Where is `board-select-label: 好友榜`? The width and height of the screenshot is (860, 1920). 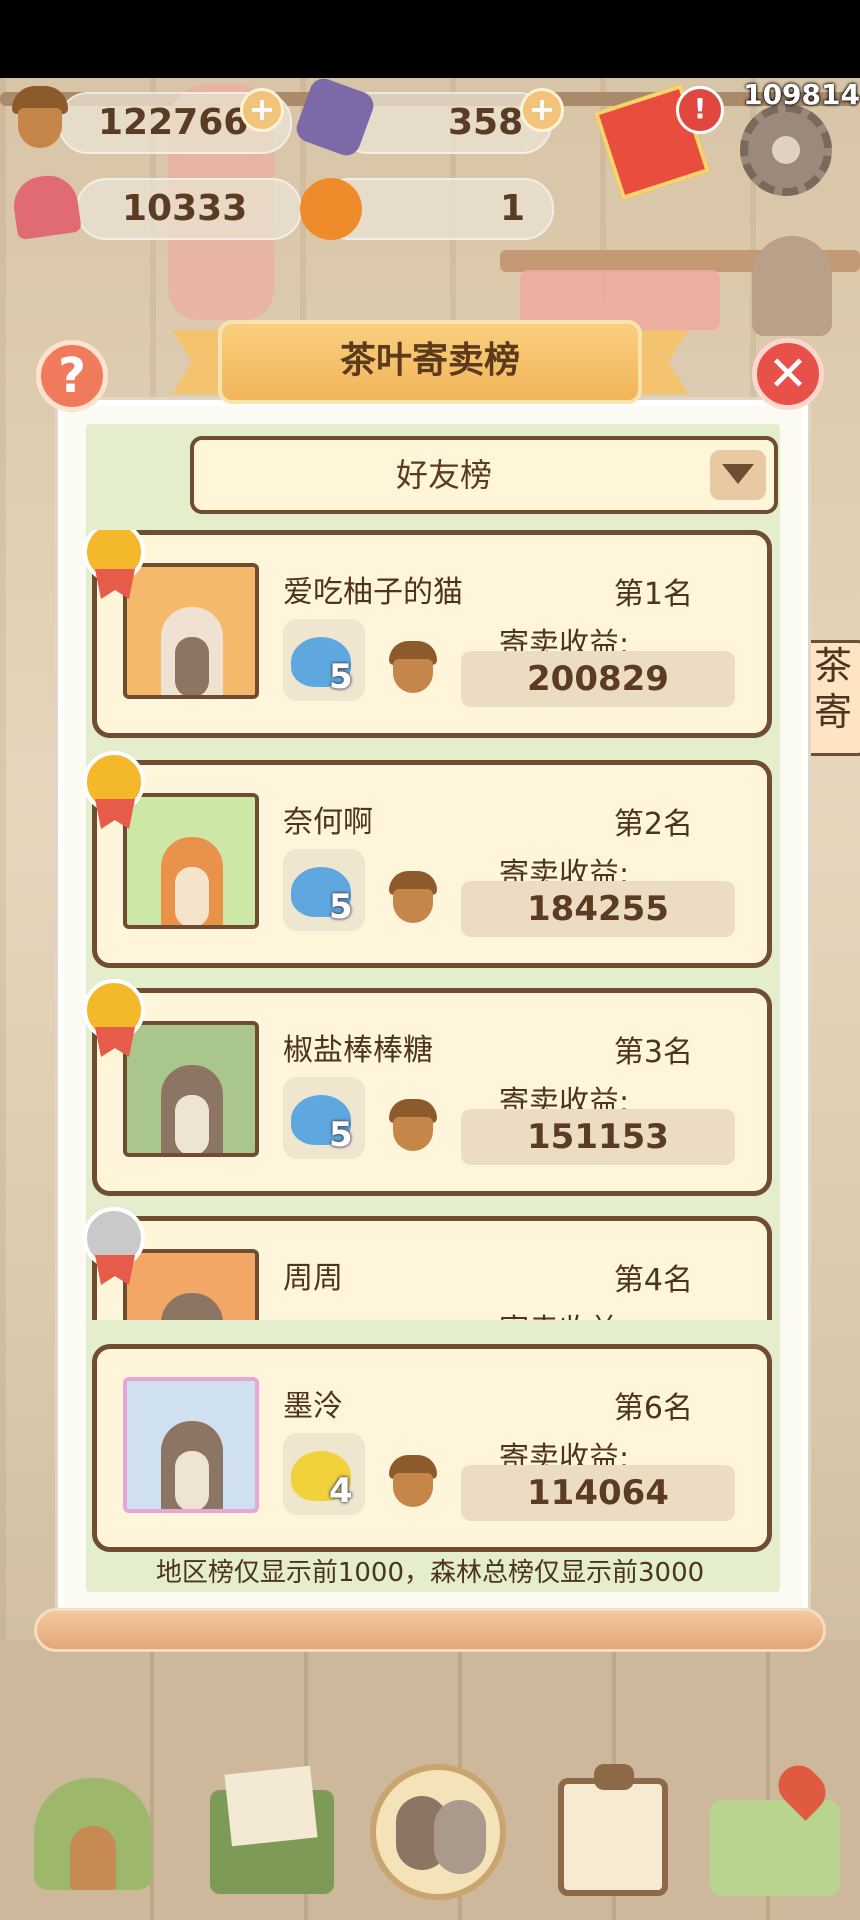 board-select-label: 好友榜 is located at coordinates (443, 475).